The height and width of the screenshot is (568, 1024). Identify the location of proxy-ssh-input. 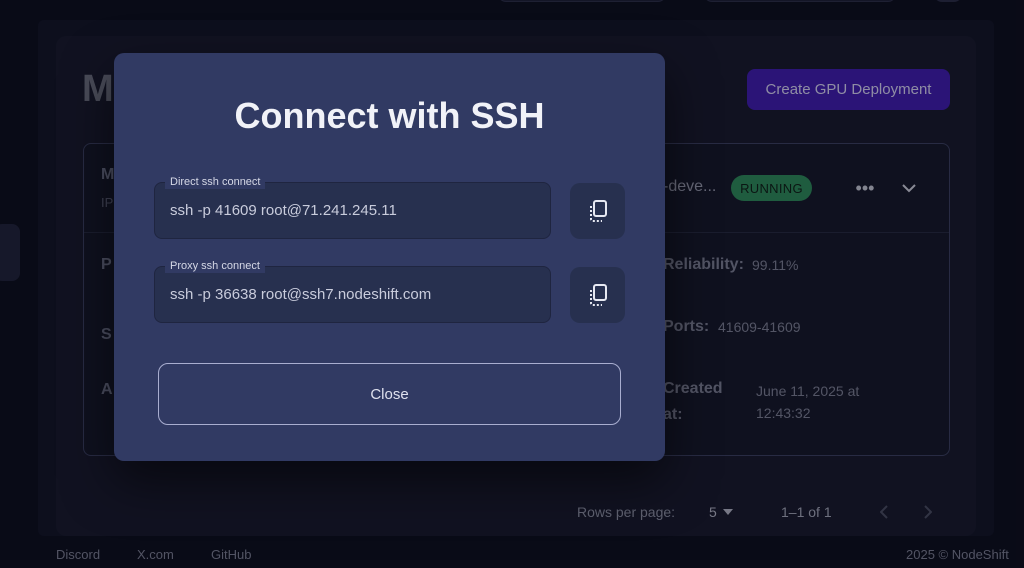
(355, 294).